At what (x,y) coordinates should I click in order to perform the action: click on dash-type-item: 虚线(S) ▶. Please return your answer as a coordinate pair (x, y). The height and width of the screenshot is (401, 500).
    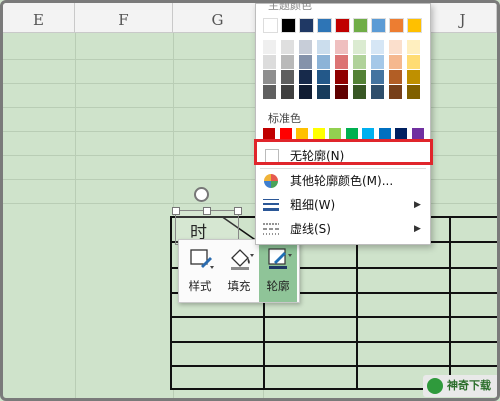
    Looking at the image, I should click on (343, 229).